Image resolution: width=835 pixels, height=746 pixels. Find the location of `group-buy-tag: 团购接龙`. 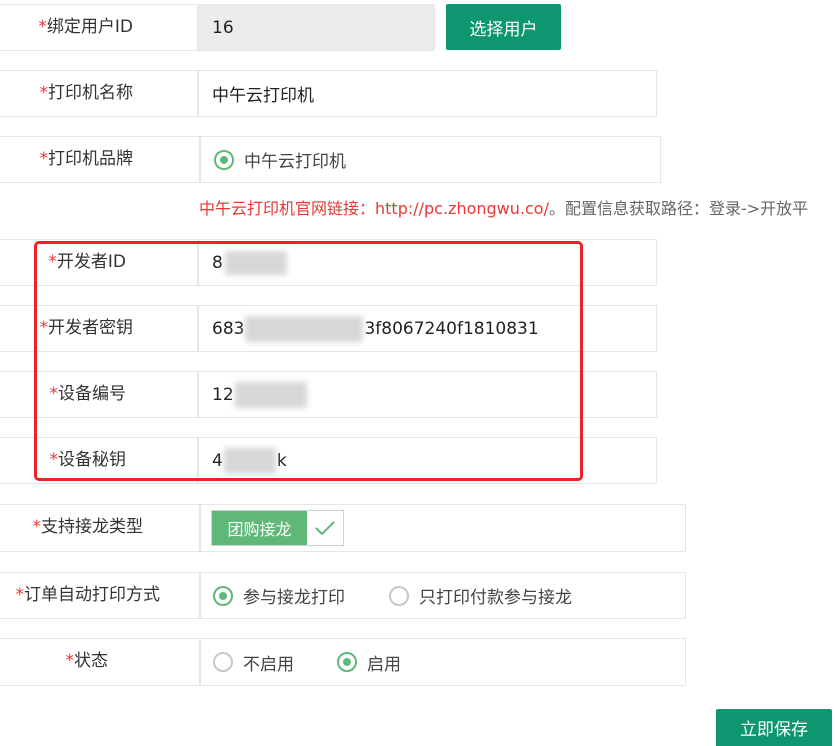

group-buy-tag: 团购接龙 is located at coordinates (259, 528).